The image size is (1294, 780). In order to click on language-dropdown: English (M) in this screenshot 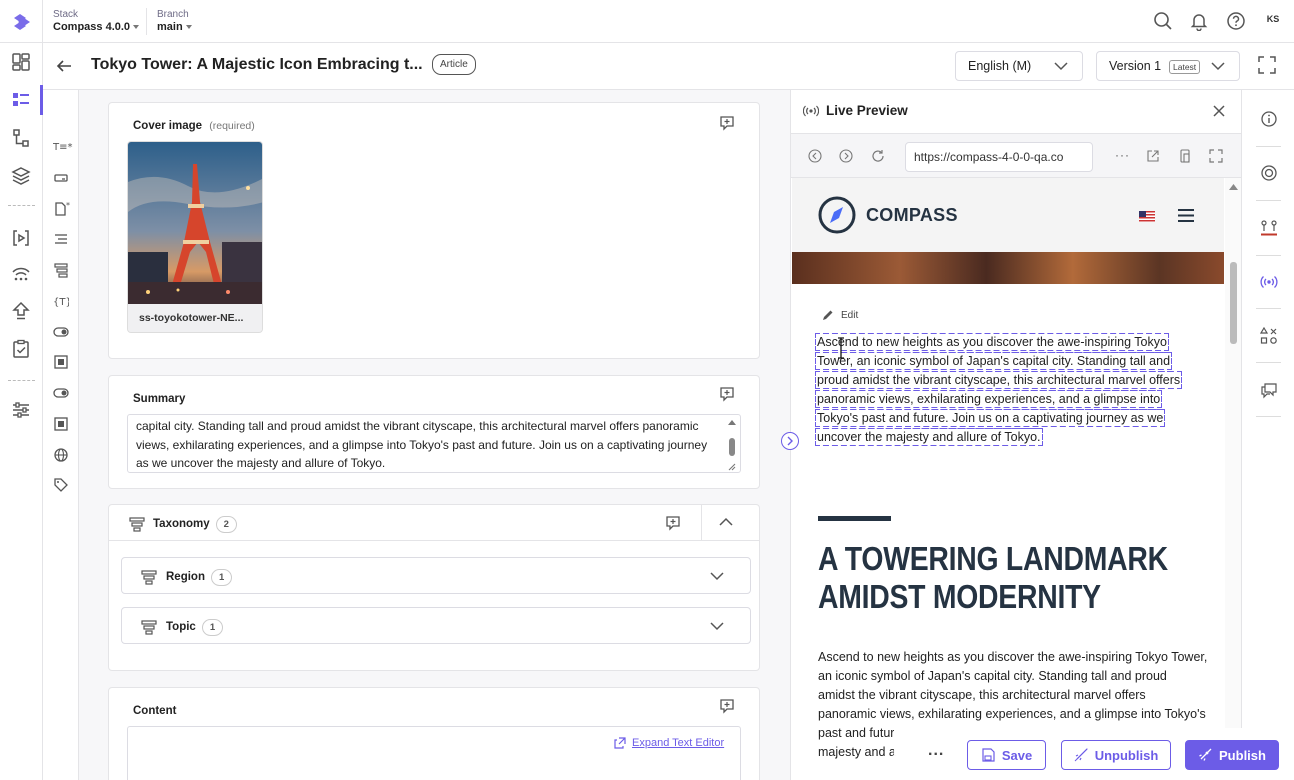, I will do `click(1019, 66)`.